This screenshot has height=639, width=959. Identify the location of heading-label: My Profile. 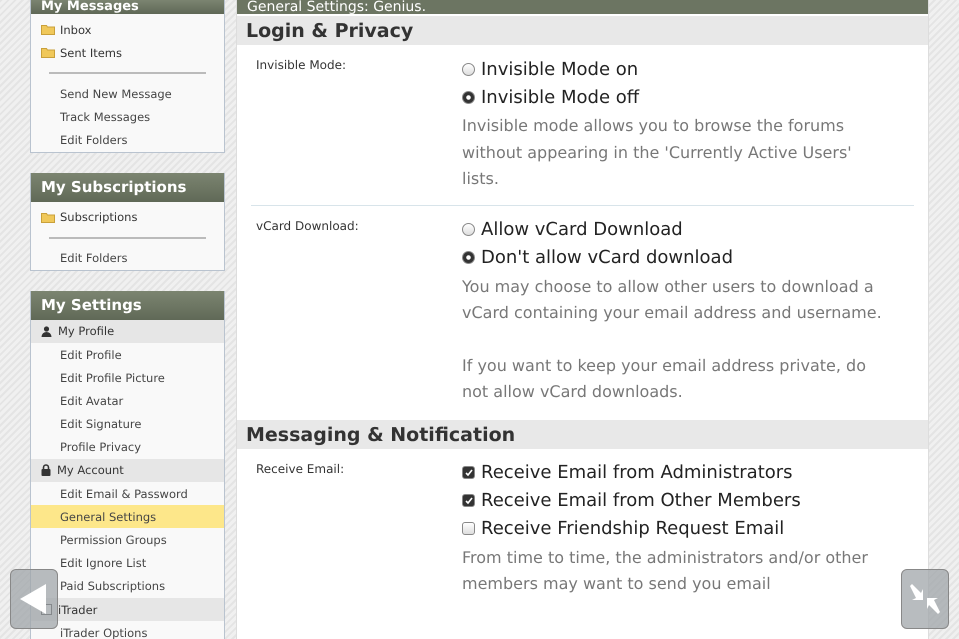
(86, 331).